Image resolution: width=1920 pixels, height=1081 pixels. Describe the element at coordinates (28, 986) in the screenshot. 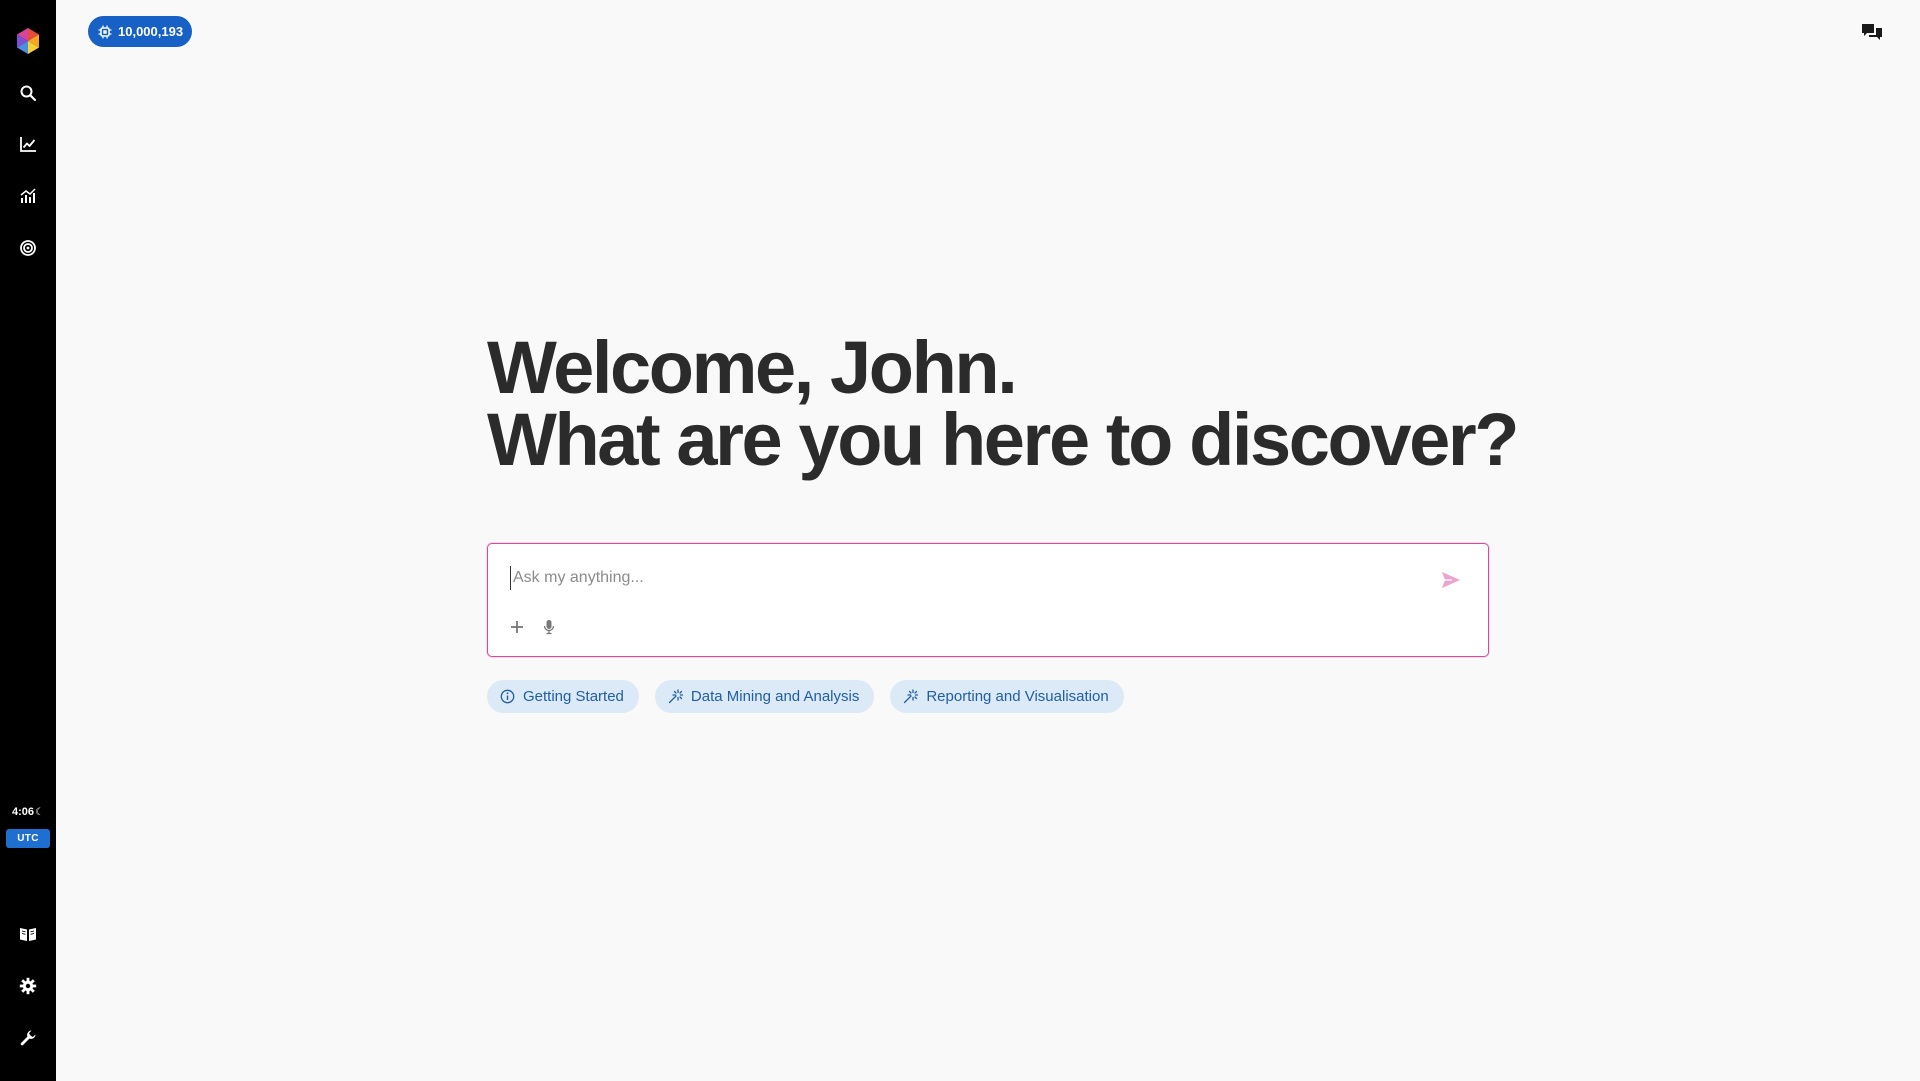

I see `gear-icon` at that location.